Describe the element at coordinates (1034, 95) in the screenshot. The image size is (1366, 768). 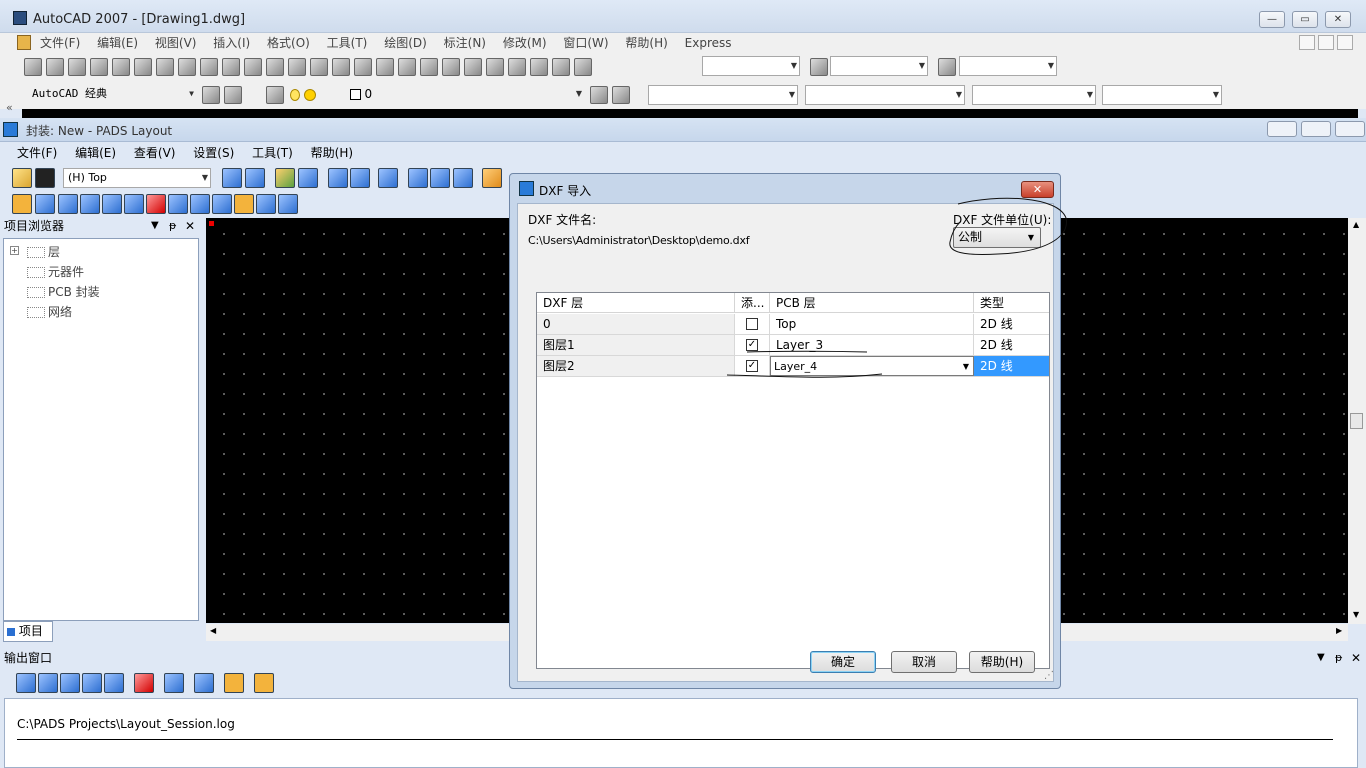
I see `lineweight-combo: ▼` at that location.